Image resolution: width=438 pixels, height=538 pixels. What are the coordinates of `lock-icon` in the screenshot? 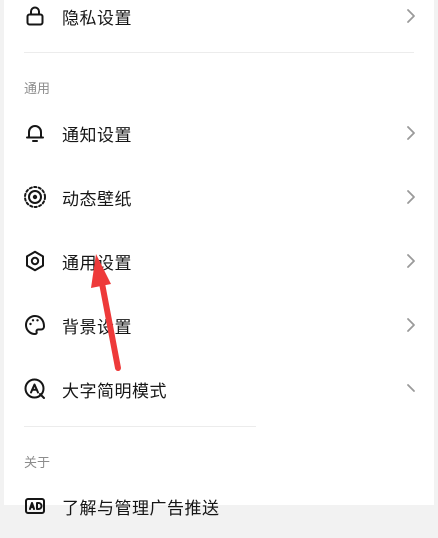 It's located at (35, 16).